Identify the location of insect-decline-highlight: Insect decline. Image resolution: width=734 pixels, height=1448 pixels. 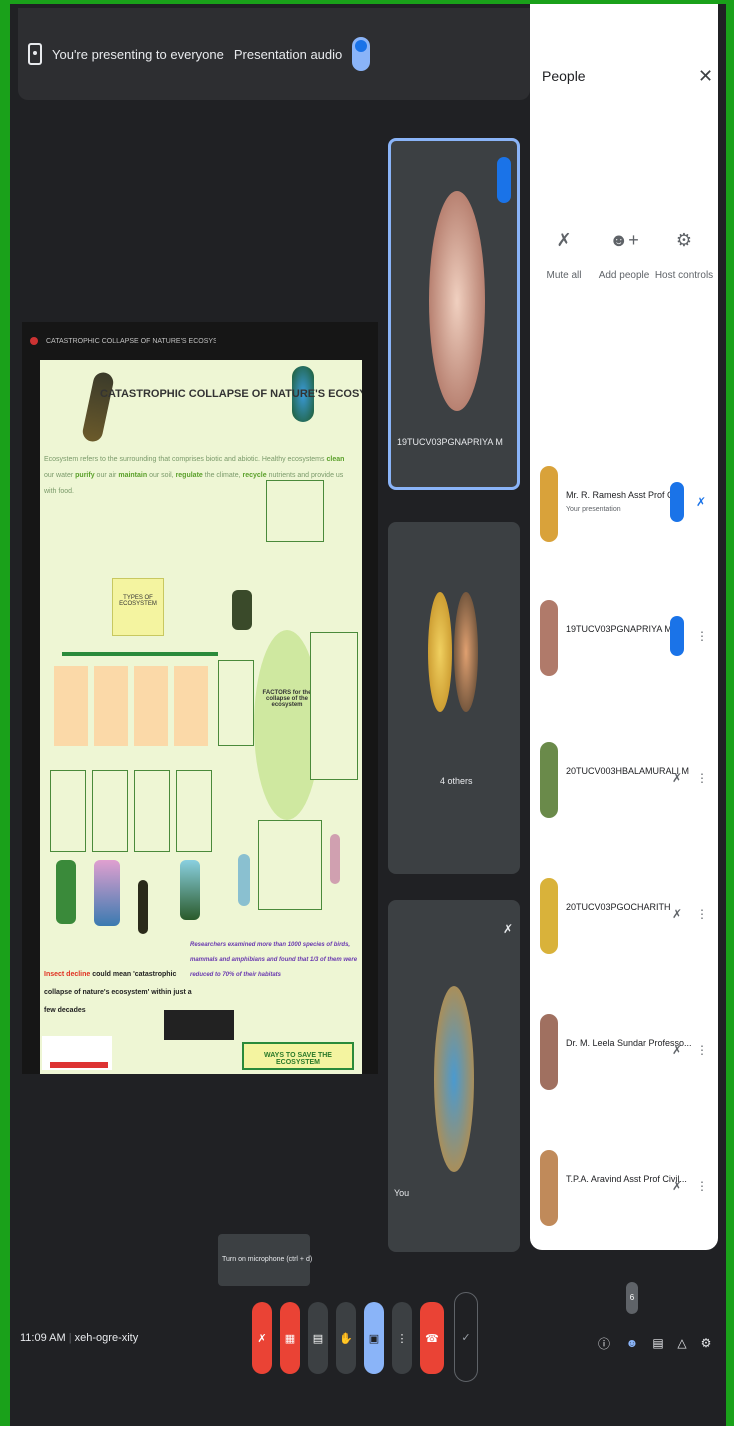
(67, 974).